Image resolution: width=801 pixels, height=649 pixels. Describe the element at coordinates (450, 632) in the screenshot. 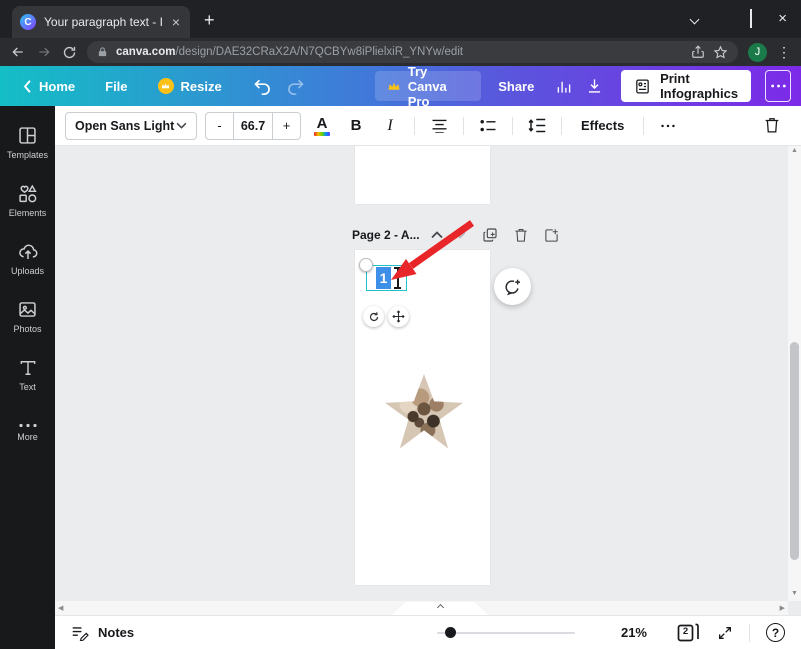

I see `zoom-slider-knob` at that location.